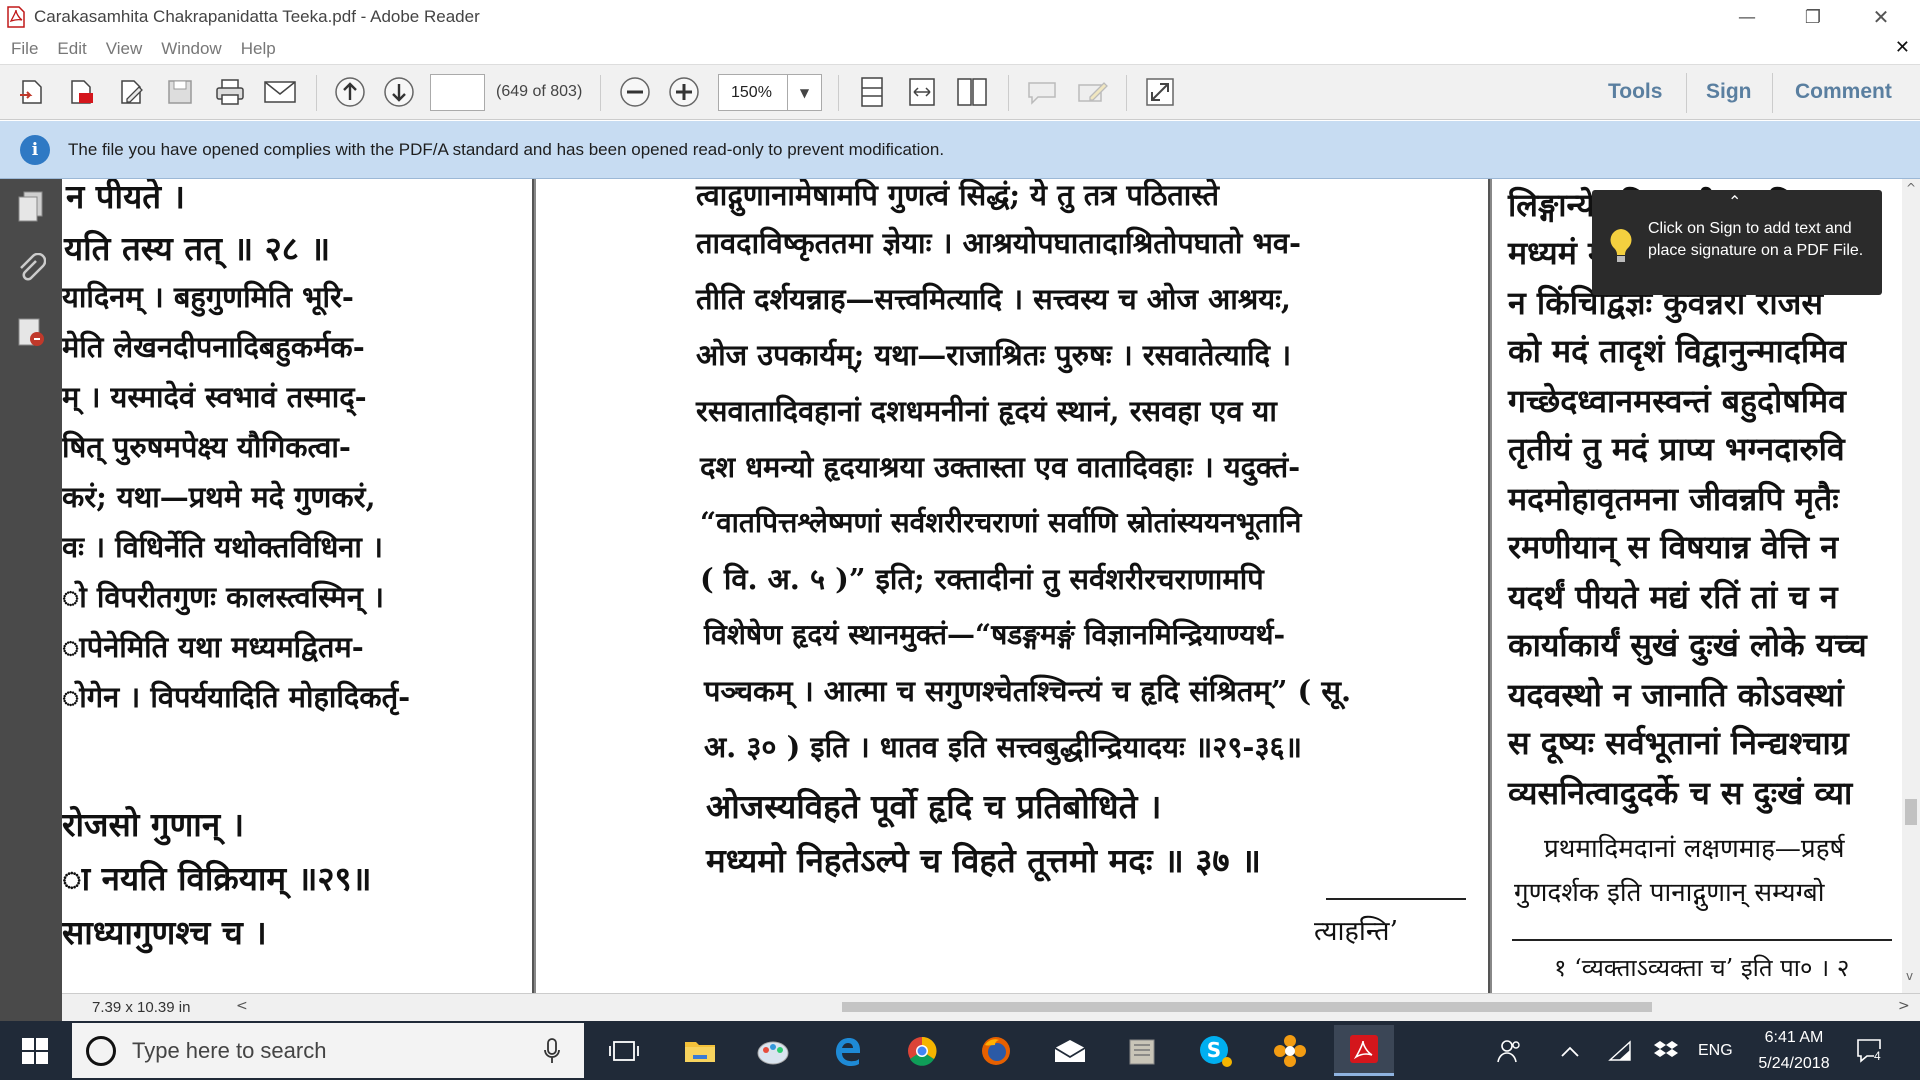 The height and width of the screenshot is (1080, 1920). What do you see at coordinates (350, 92) in the screenshot?
I see `previous-page-icon` at bounding box center [350, 92].